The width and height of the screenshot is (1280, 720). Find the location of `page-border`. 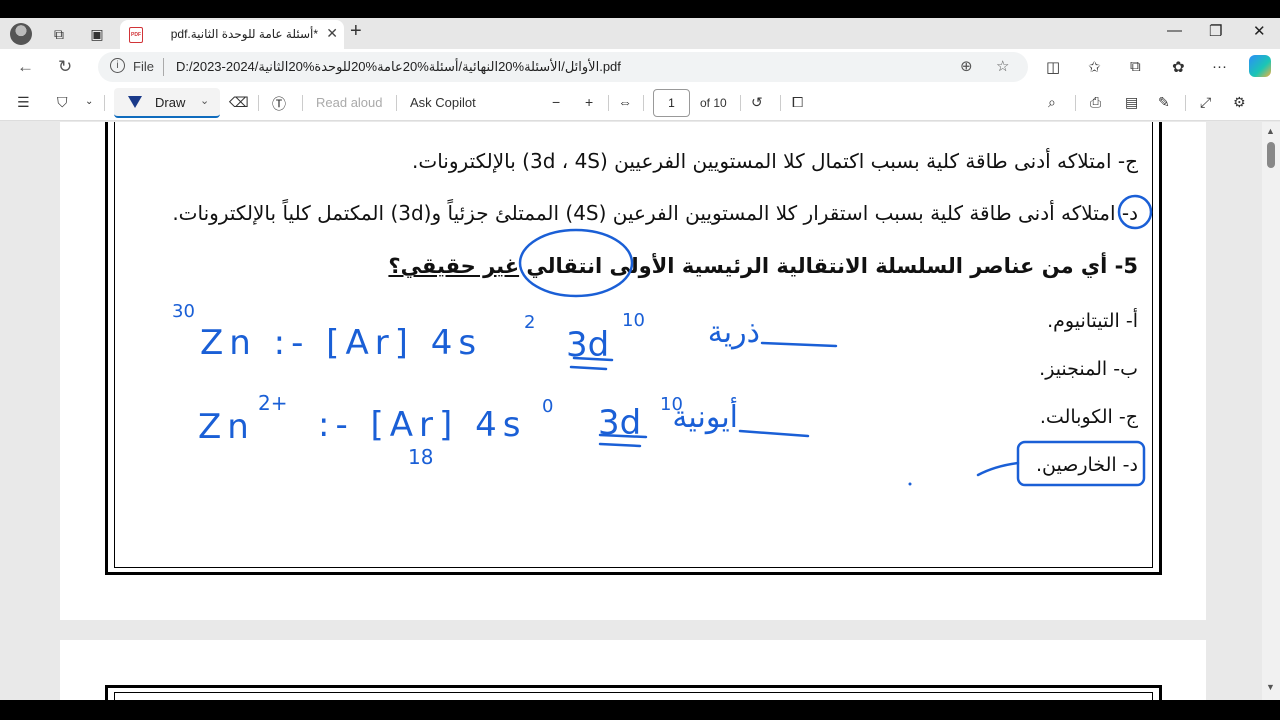

page-border is located at coordinates (633, 692).